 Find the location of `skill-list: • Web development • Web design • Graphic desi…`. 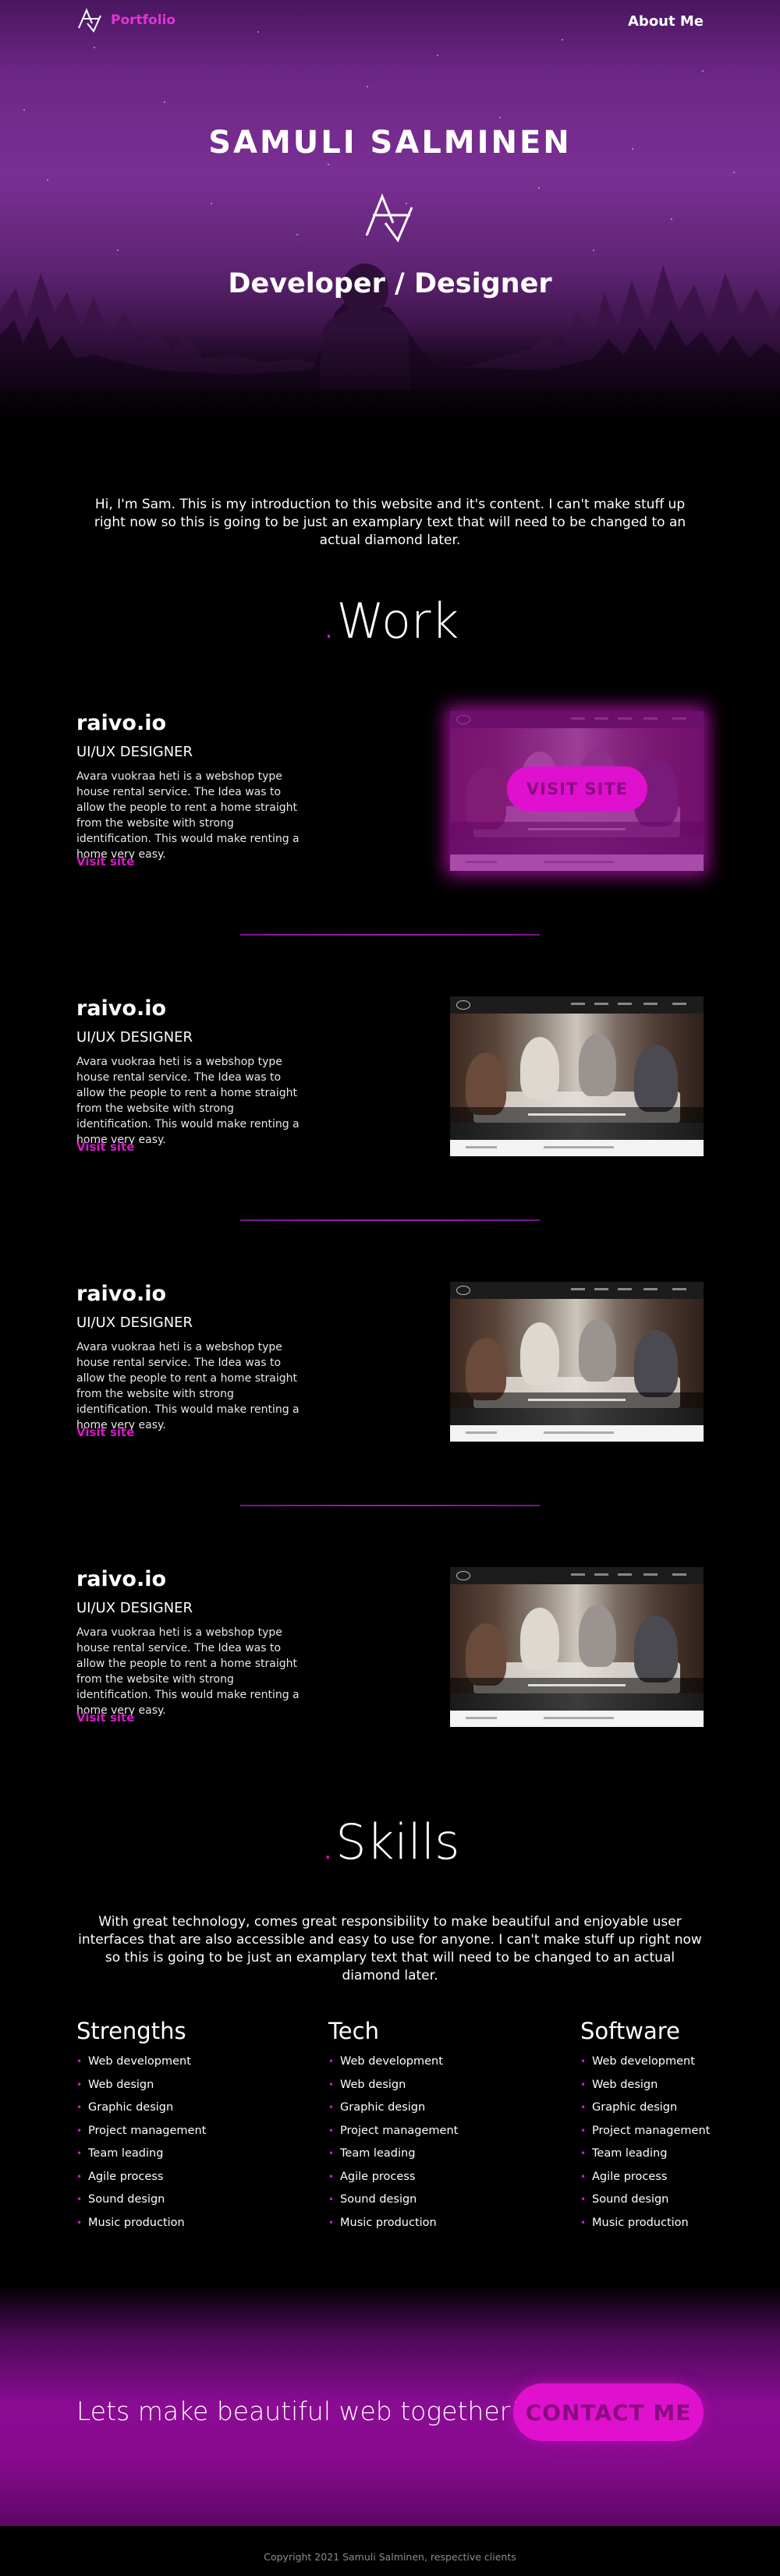

skill-list: • Web development • Web design • Graphic desi… is located at coordinates (414, 2146).